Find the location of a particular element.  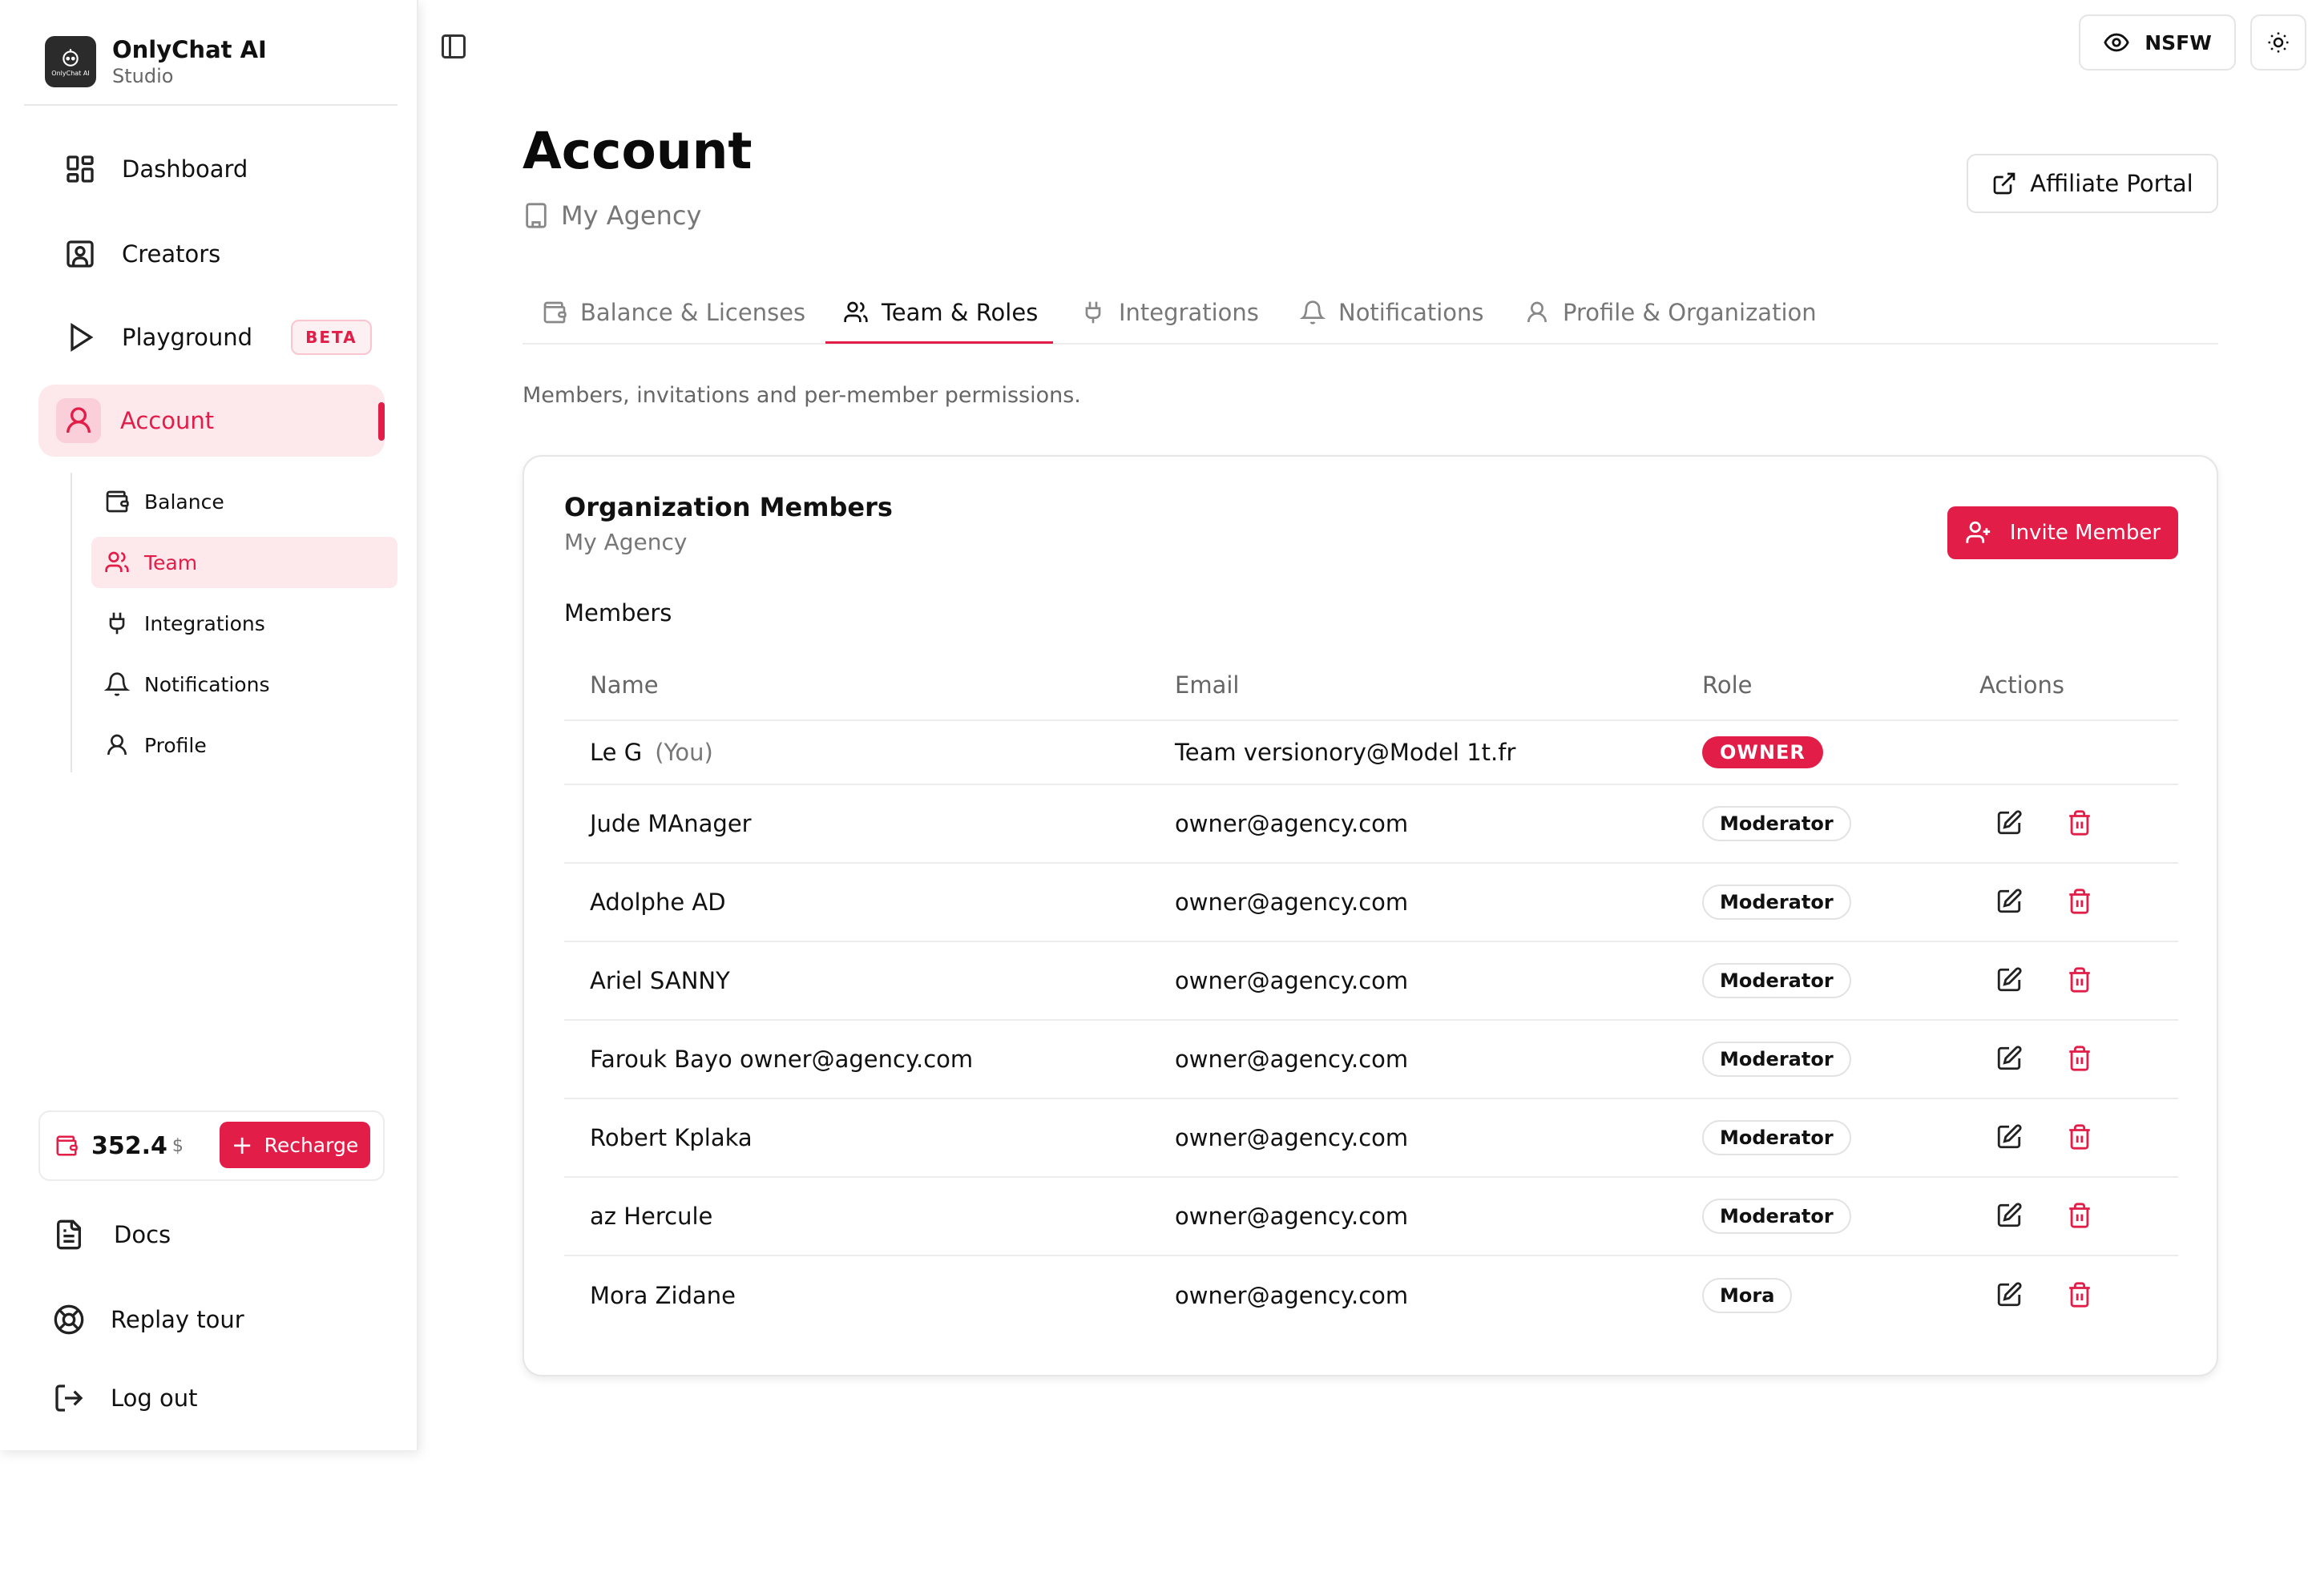

member-name: Farouk Bayo owner@agency.com is located at coordinates (782, 1059).